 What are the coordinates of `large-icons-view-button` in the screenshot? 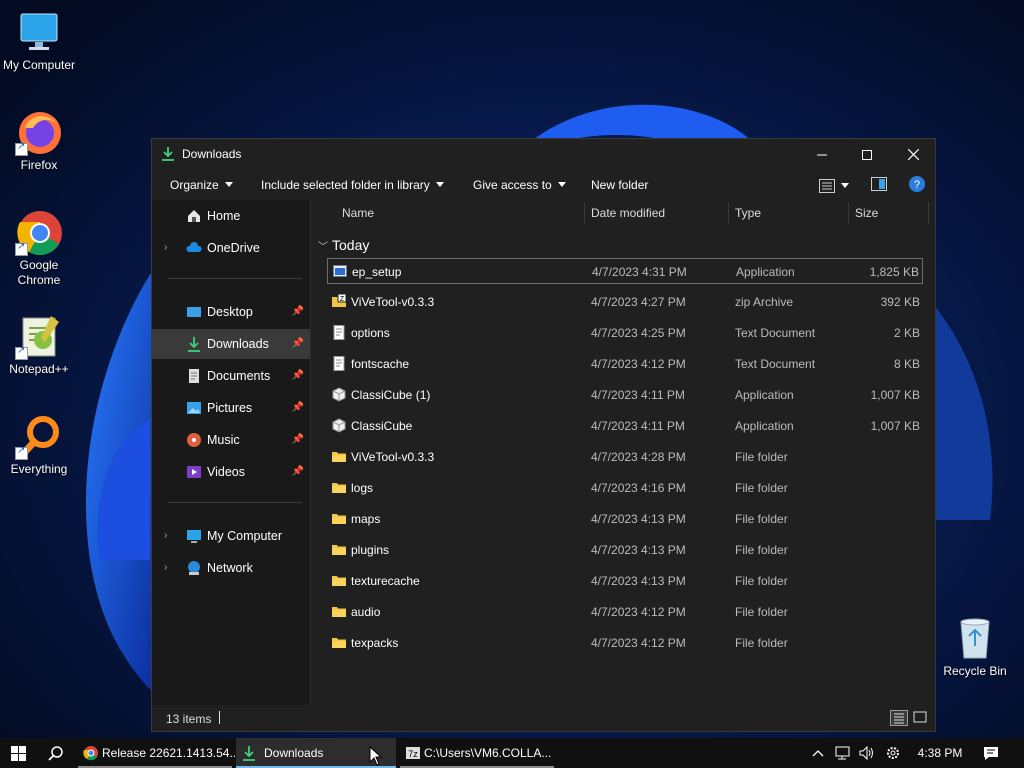 It's located at (921, 718).